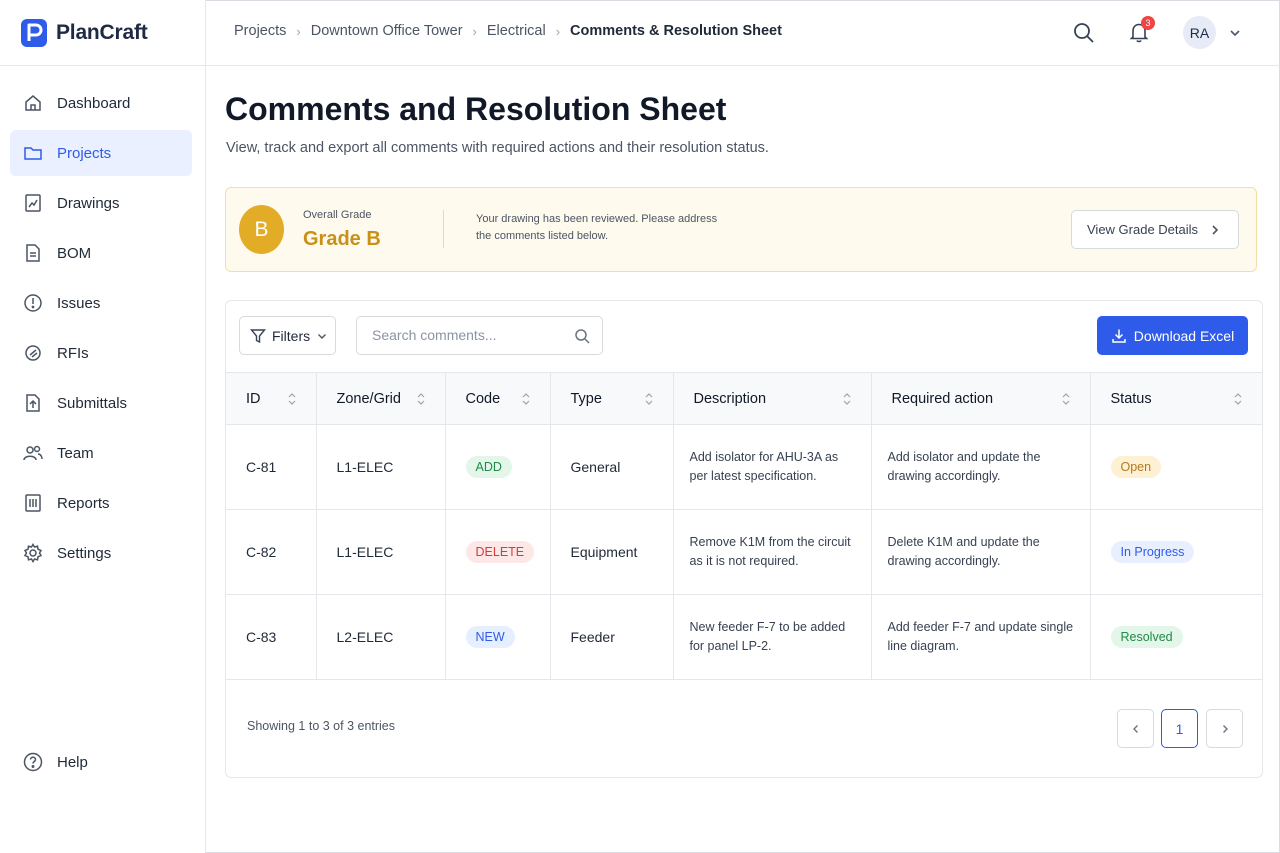  I want to click on cell-code: ADD, so click(498, 467).